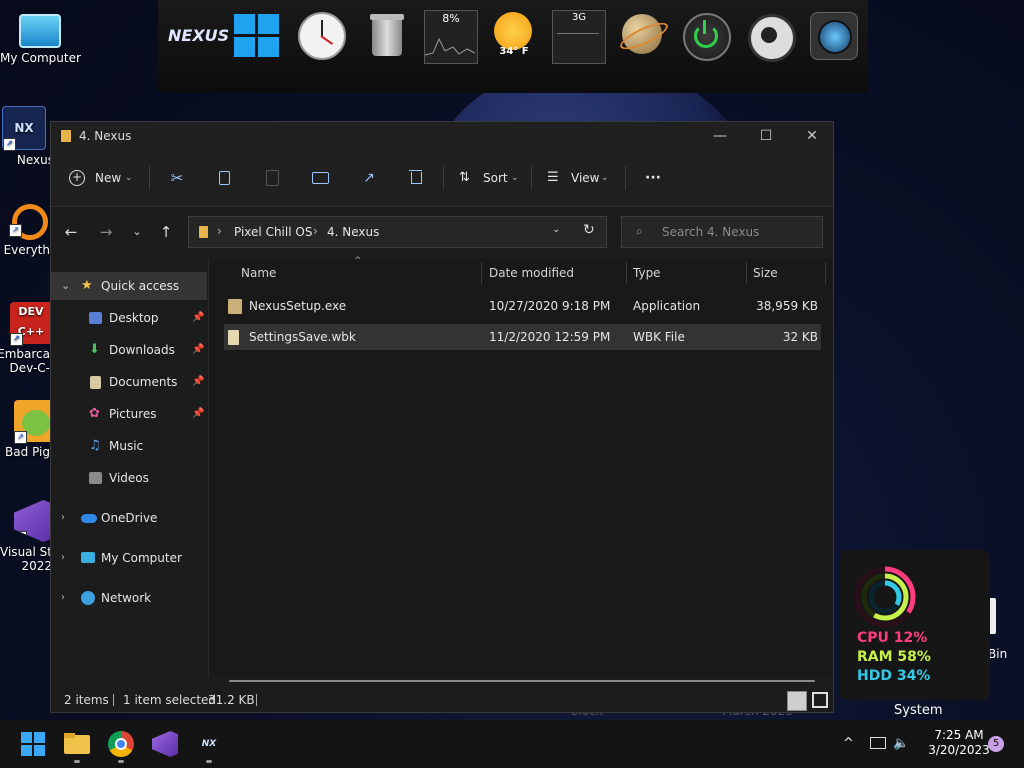  What do you see at coordinates (225, 178) in the screenshot?
I see `copy-icon` at bounding box center [225, 178].